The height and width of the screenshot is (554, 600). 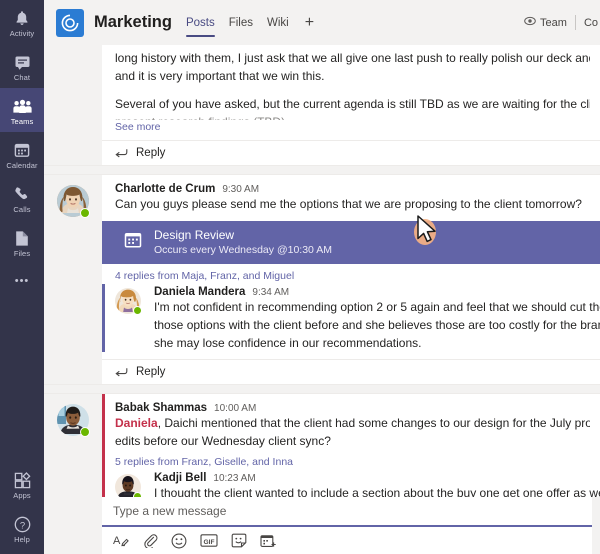 I want to click on meeting-title: Design Review, so click(x=194, y=235).